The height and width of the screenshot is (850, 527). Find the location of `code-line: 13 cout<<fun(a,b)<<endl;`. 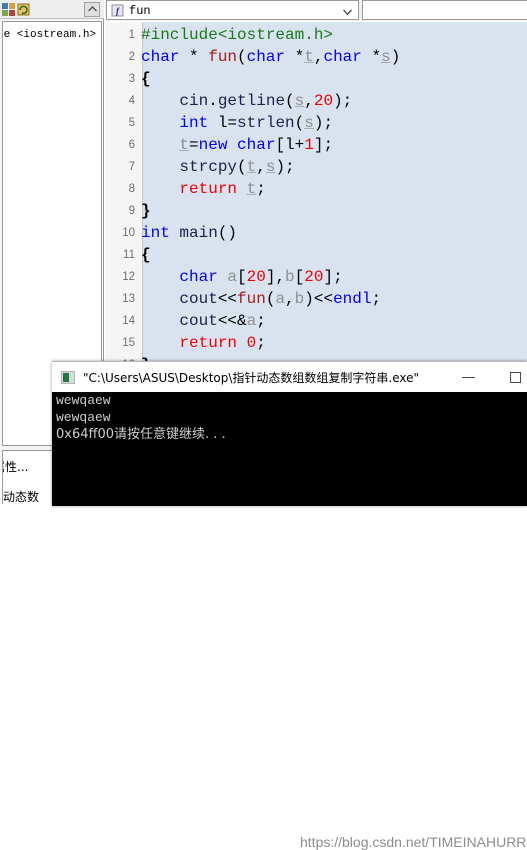

code-line: 13 cout<<fun(a,b)<<endl; is located at coordinates (316, 299).